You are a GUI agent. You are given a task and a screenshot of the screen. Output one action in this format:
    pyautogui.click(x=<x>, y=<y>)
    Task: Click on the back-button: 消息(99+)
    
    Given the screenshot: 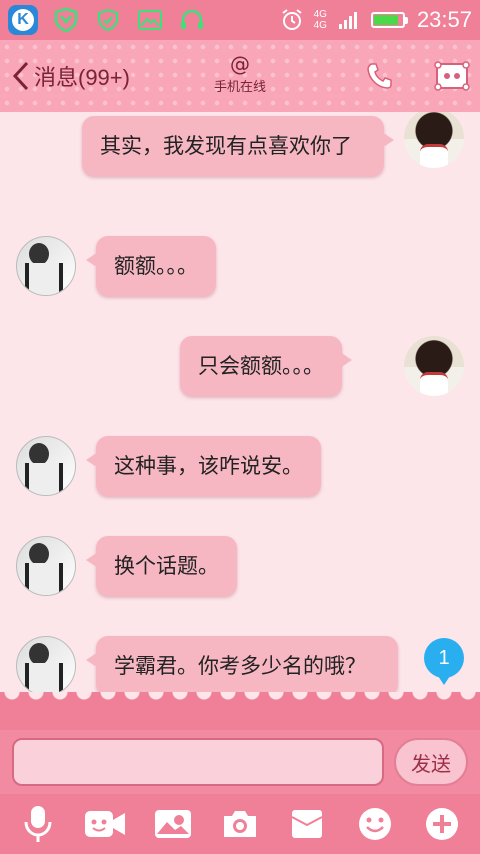 What is the action you would take?
    pyautogui.click(x=70, y=76)
    